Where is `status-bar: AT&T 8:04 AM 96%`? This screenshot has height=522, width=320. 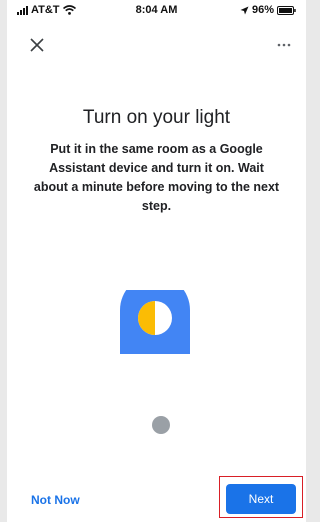
status-bar: AT&T 8:04 AM 96% is located at coordinates (156, 11).